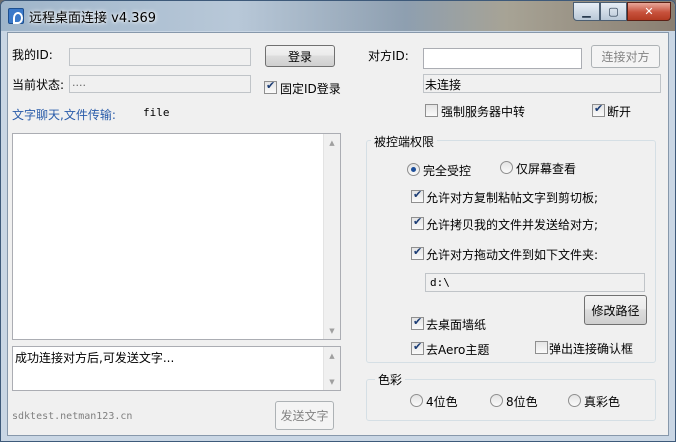  I want to click on my-id-field, so click(160, 57).